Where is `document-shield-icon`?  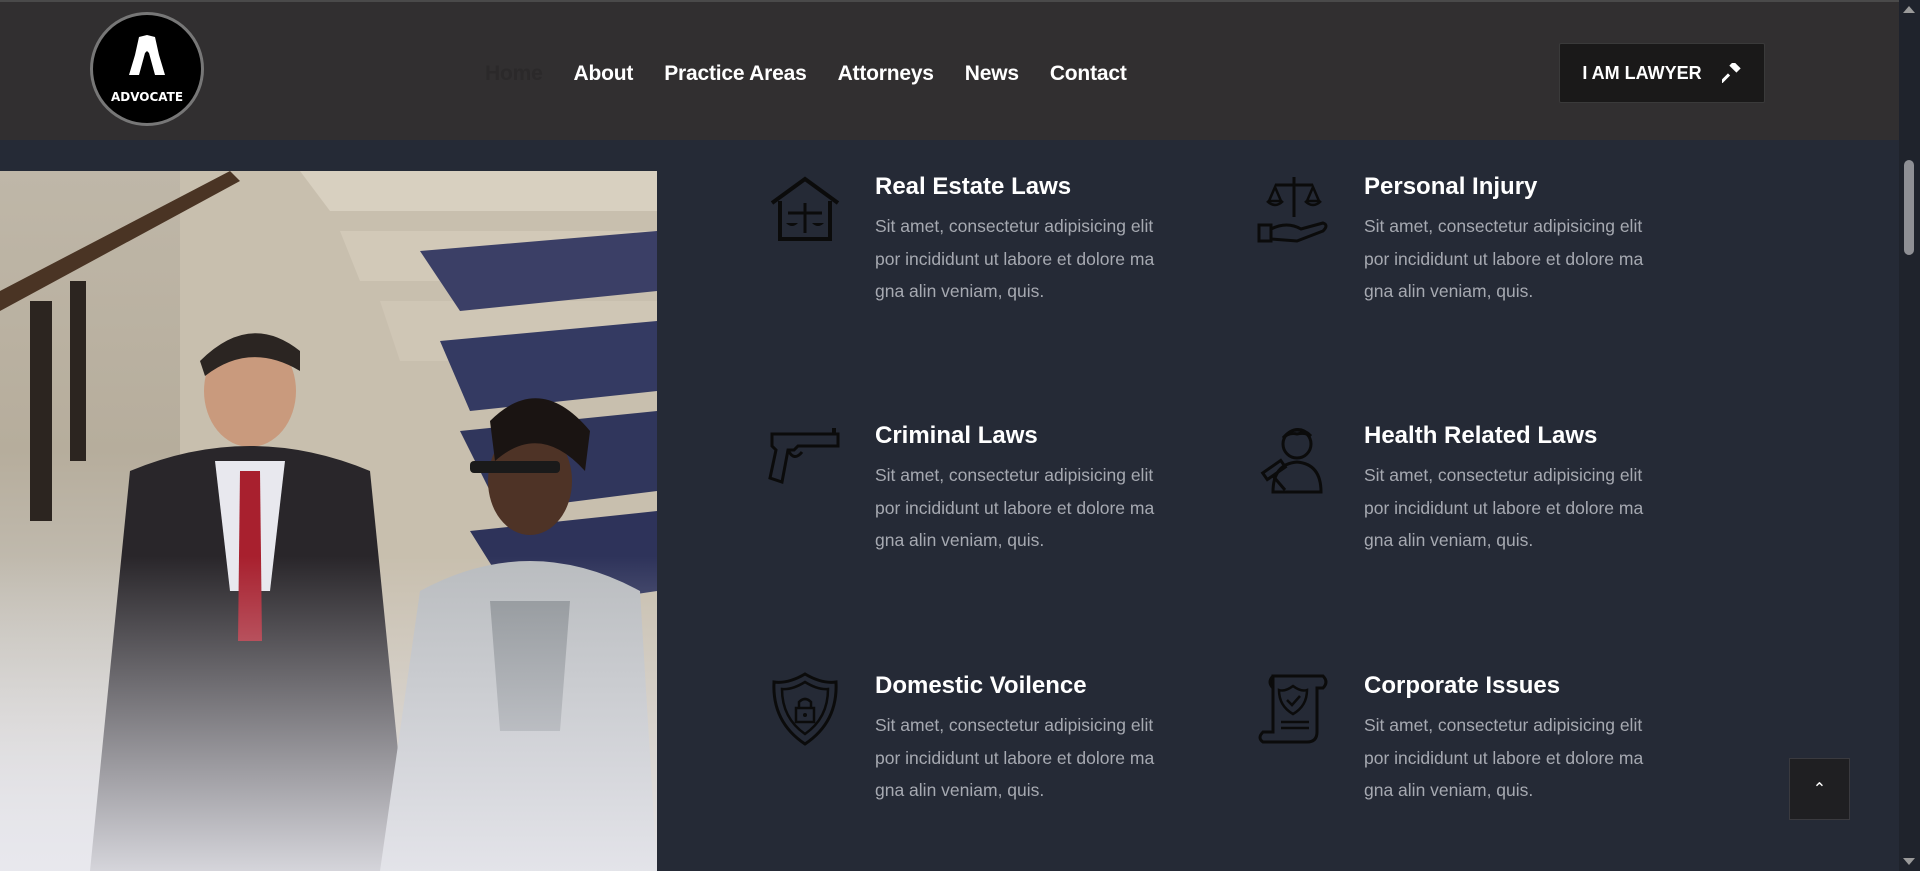
document-shield-icon is located at coordinates (1293, 709).